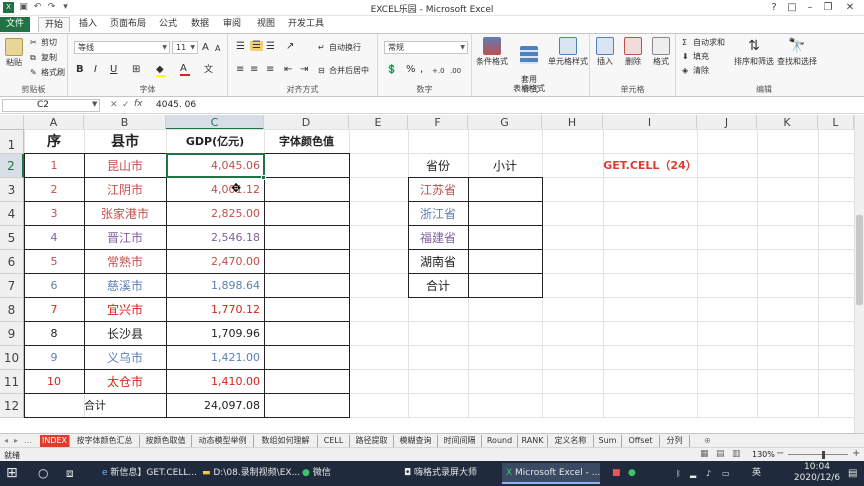 The image size is (864, 486). I want to click on cell-gdp: 1,421.00, so click(215, 358).